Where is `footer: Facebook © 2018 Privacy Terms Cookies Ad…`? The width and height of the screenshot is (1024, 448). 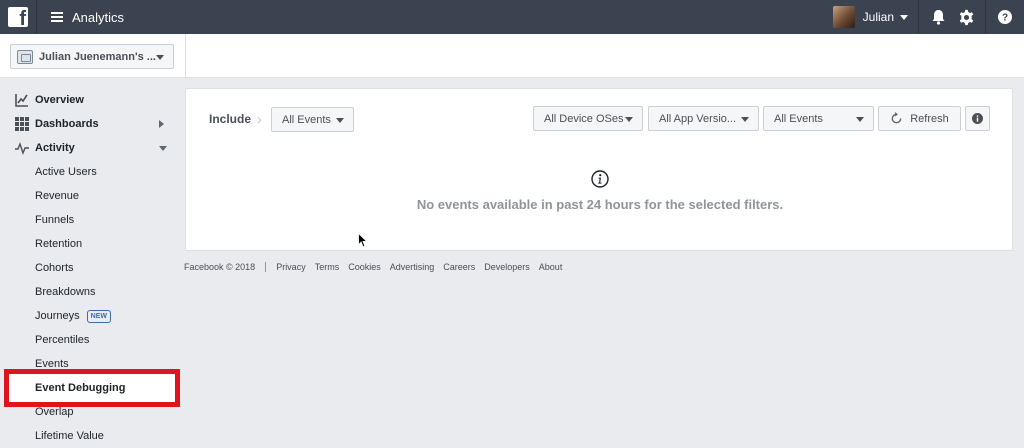 footer: Facebook © 2018 Privacy Terms Cookies Ad… is located at coordinates (377, 267).